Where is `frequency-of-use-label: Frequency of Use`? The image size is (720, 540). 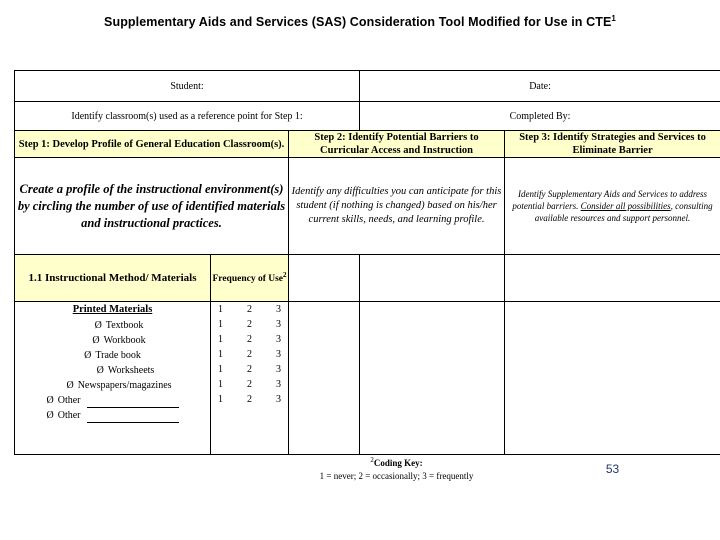
frequency-of-use-label: Frequency of Use is located at coordinates (248, 279).